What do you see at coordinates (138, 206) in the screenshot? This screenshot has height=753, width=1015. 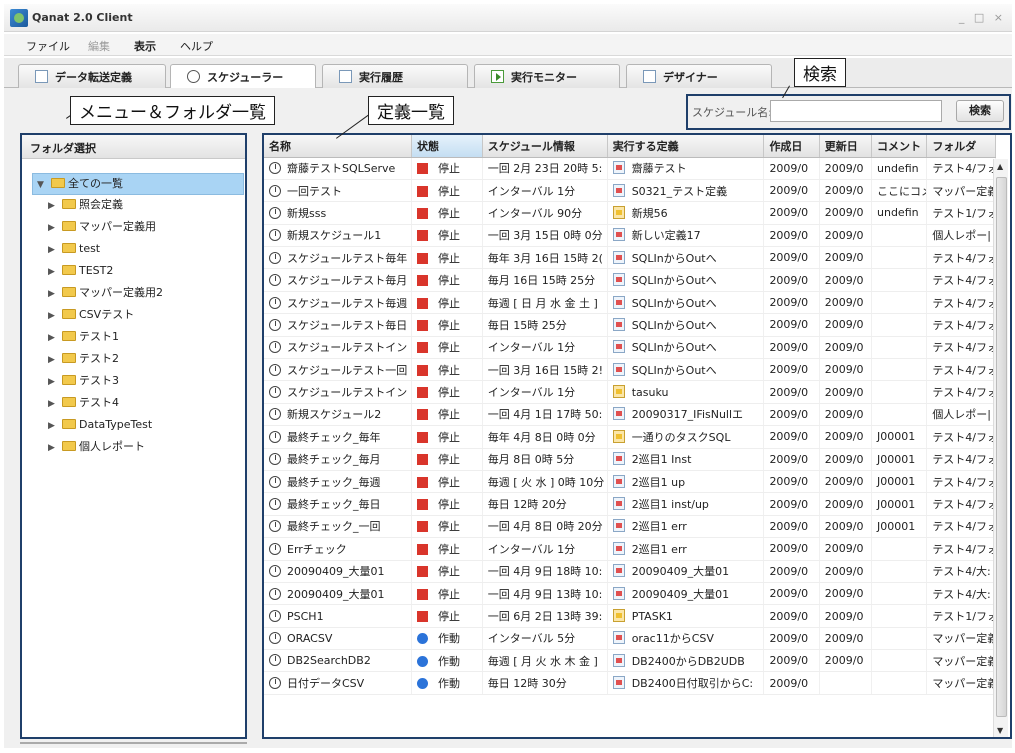 I see `folder-tree-item: ▶ 照会定義` at bounding box center [138, 206].